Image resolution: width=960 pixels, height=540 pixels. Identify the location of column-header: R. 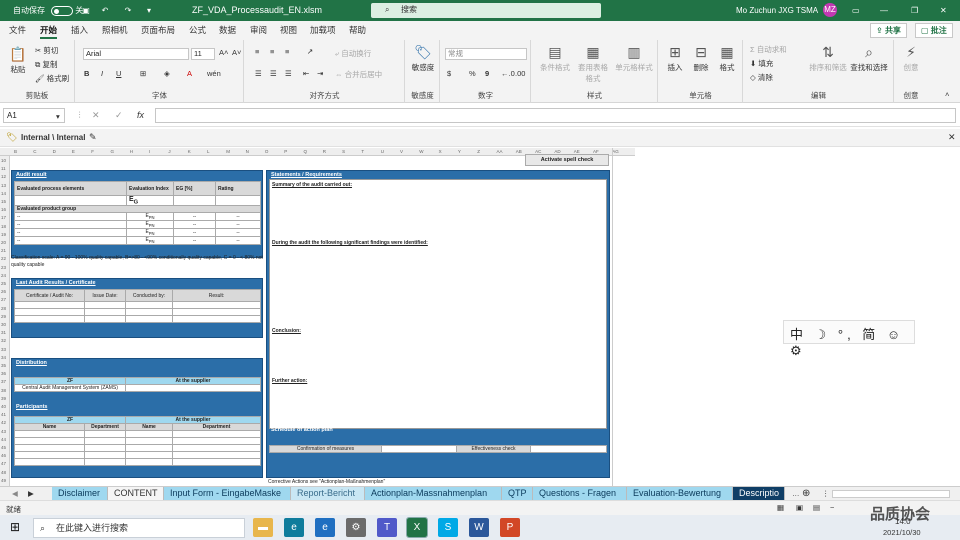
(324, 151).